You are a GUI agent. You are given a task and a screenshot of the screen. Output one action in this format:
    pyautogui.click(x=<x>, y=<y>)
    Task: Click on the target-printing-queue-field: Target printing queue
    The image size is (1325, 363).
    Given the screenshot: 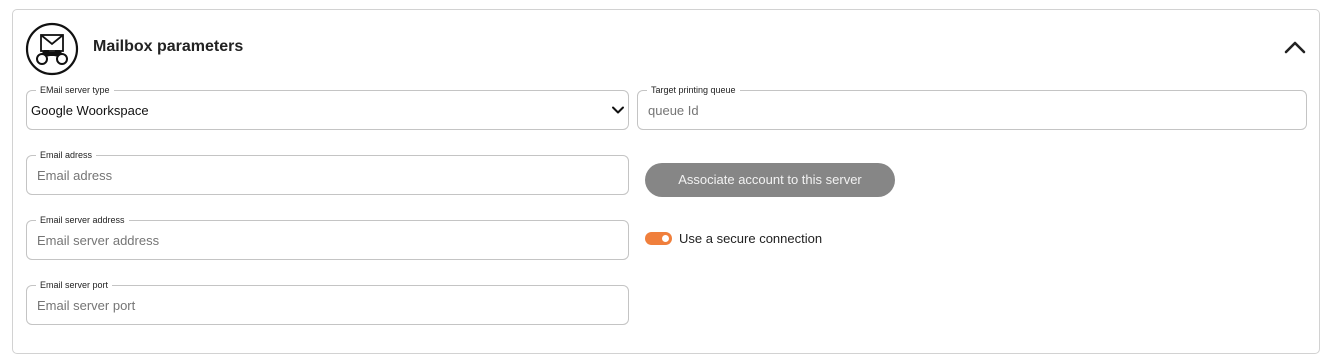 What is the action you would take?
    pyautogui.click(x=972, y=107)
    